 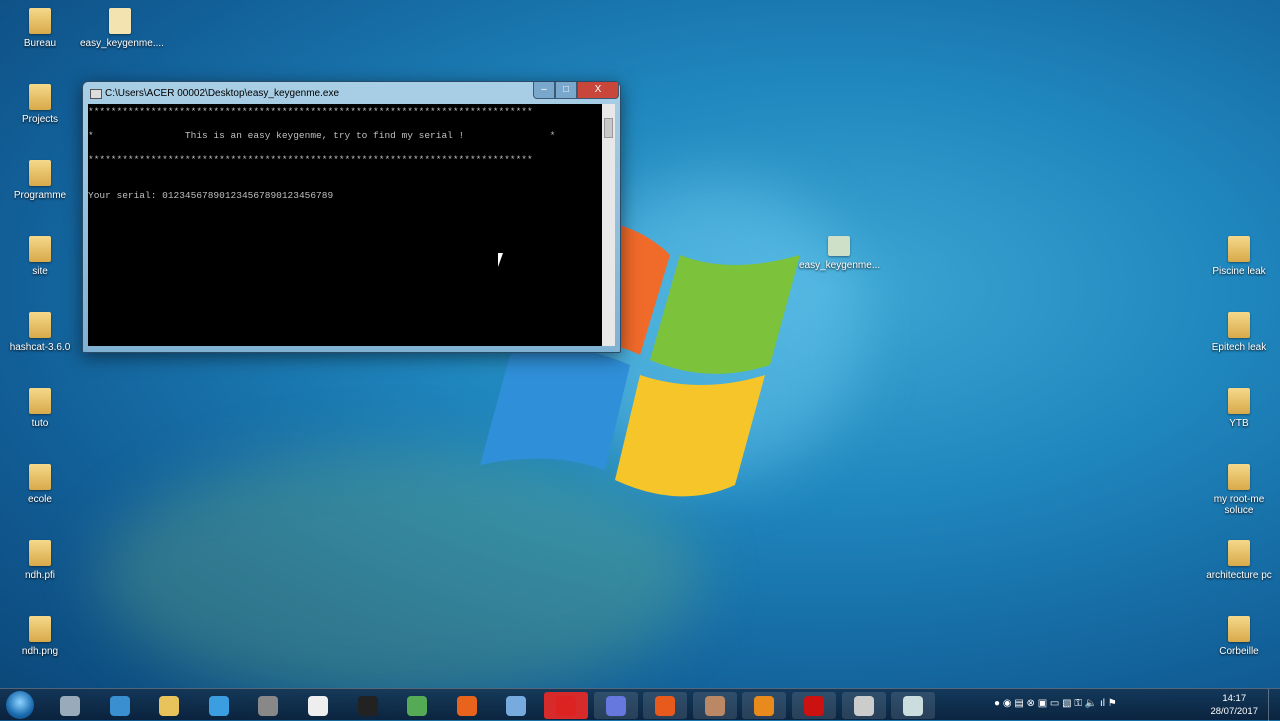 I want to click on desktop-icon: Epitech leak, so click(x=1239, y=332).